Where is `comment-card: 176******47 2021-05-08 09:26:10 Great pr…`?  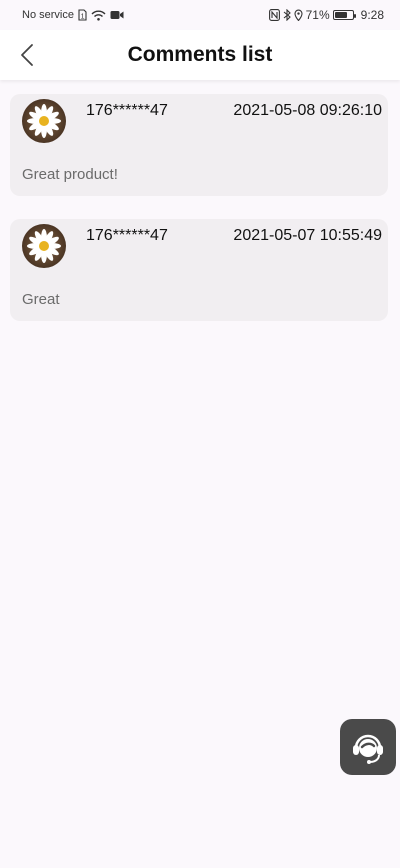
comment-card: 176******47 2021-05-08 09:26:10 Great pr… is located at coordinates (199, 145).